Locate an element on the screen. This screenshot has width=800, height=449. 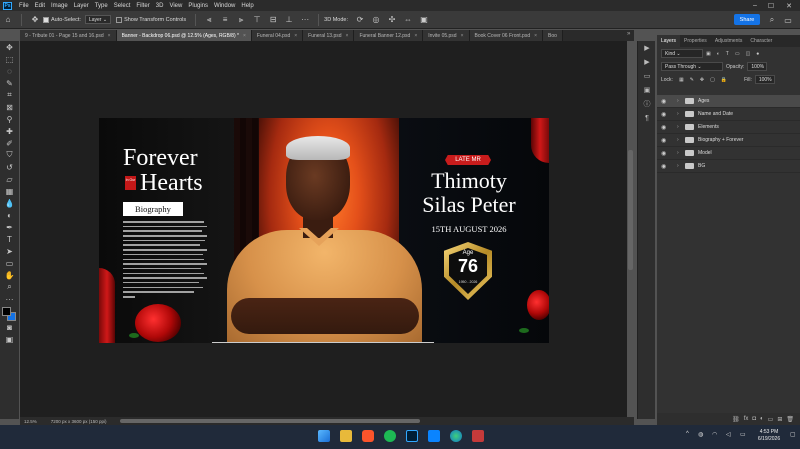
search-icon: ⌕ is located at coordinates (772, 20).